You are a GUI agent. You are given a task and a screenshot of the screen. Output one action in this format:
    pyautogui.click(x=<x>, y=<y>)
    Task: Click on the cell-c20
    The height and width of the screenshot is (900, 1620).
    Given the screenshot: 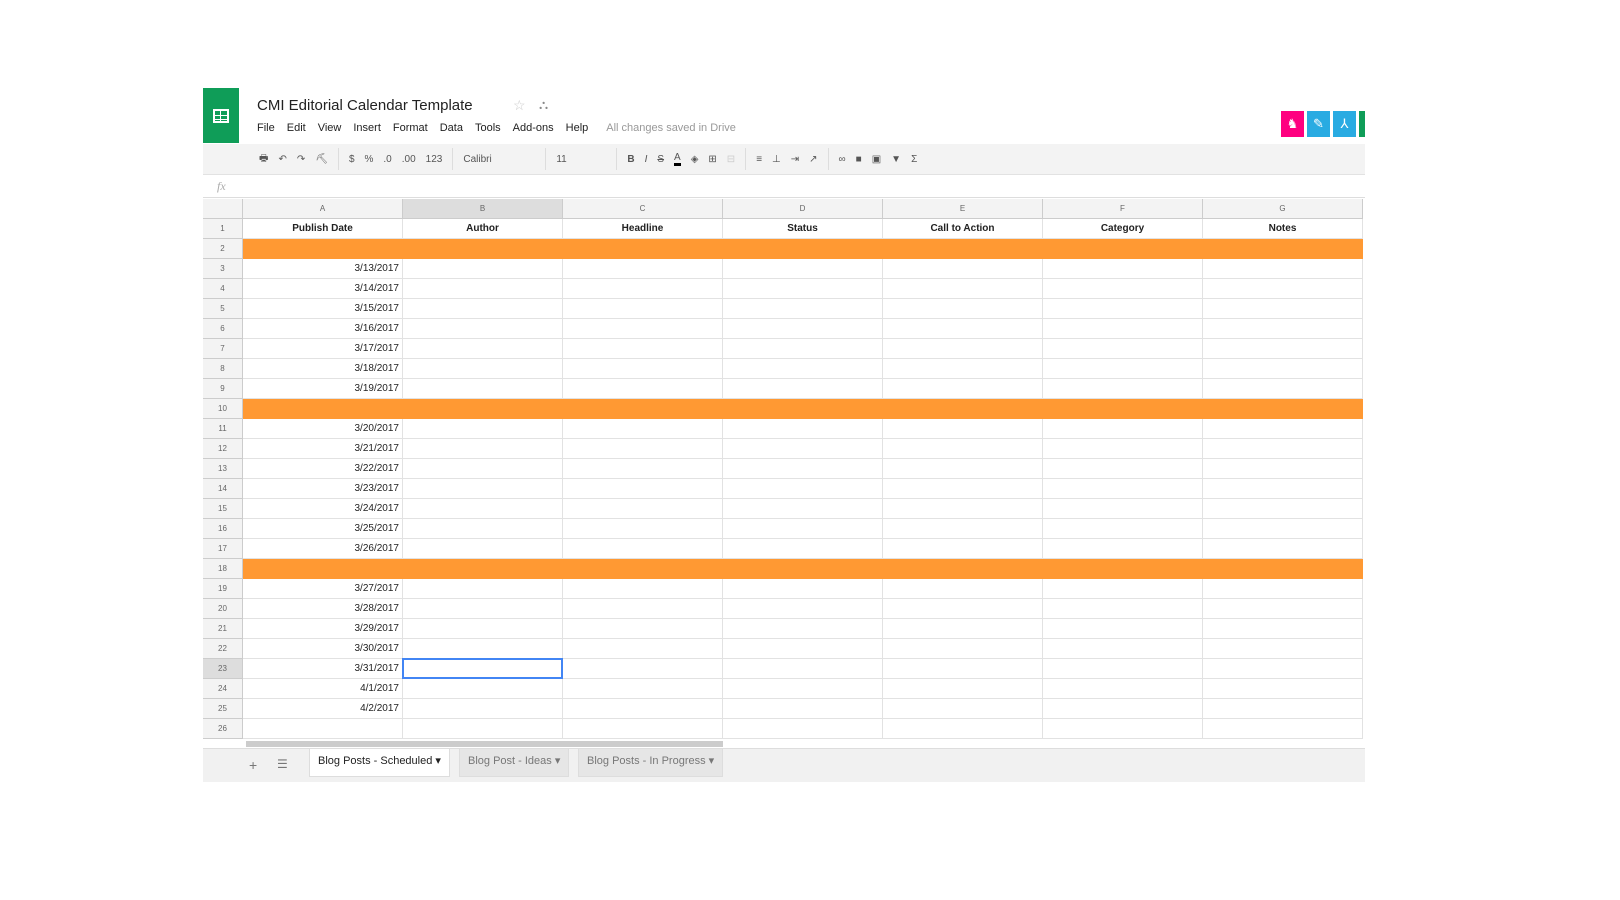 What is the action you would take?
    pyautogui.click(x=643, y=609)
    